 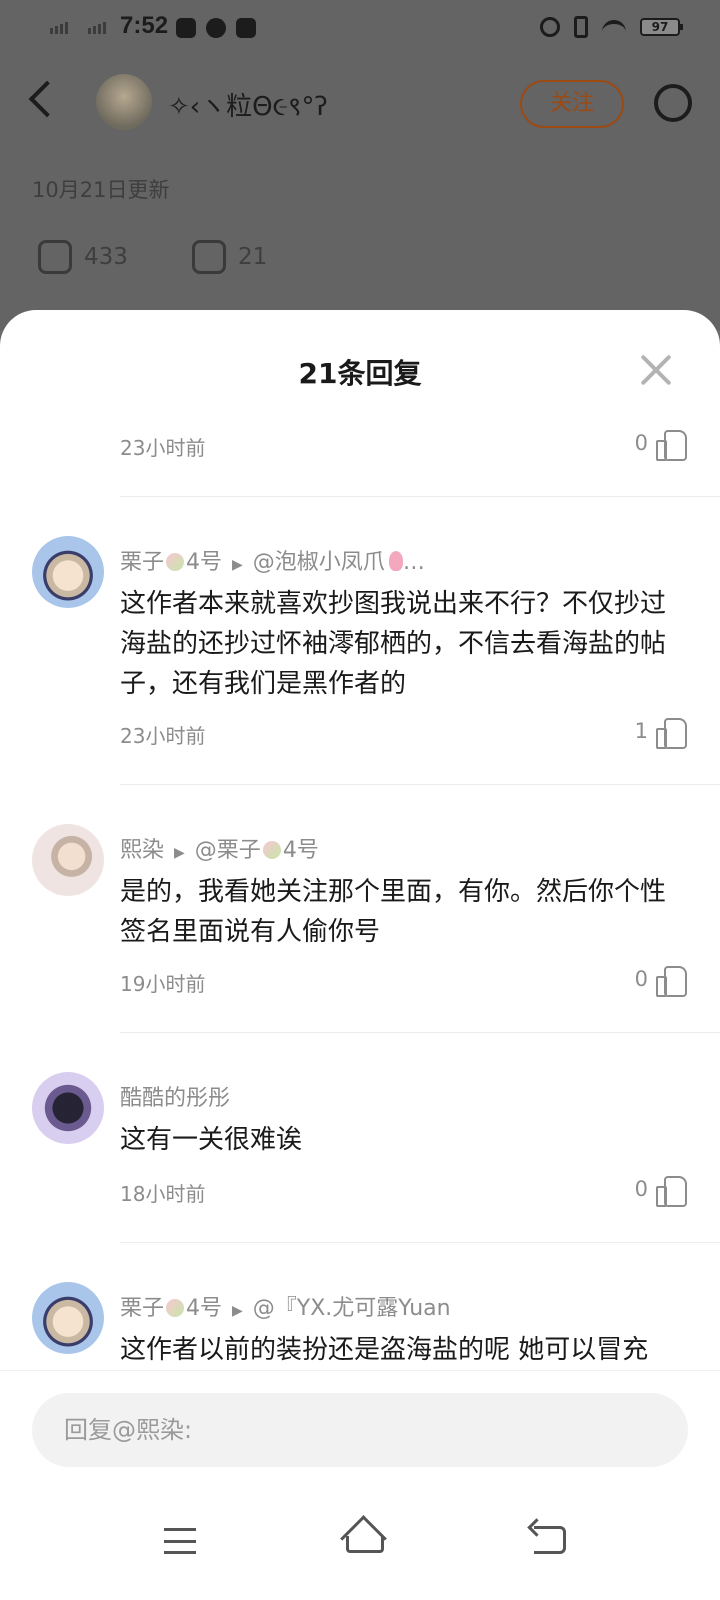 What do you see at coordinates (318, 562) in the screenshot?
I see `reply-target: @泡椒小凤爪` at bounding box center [318, 562].